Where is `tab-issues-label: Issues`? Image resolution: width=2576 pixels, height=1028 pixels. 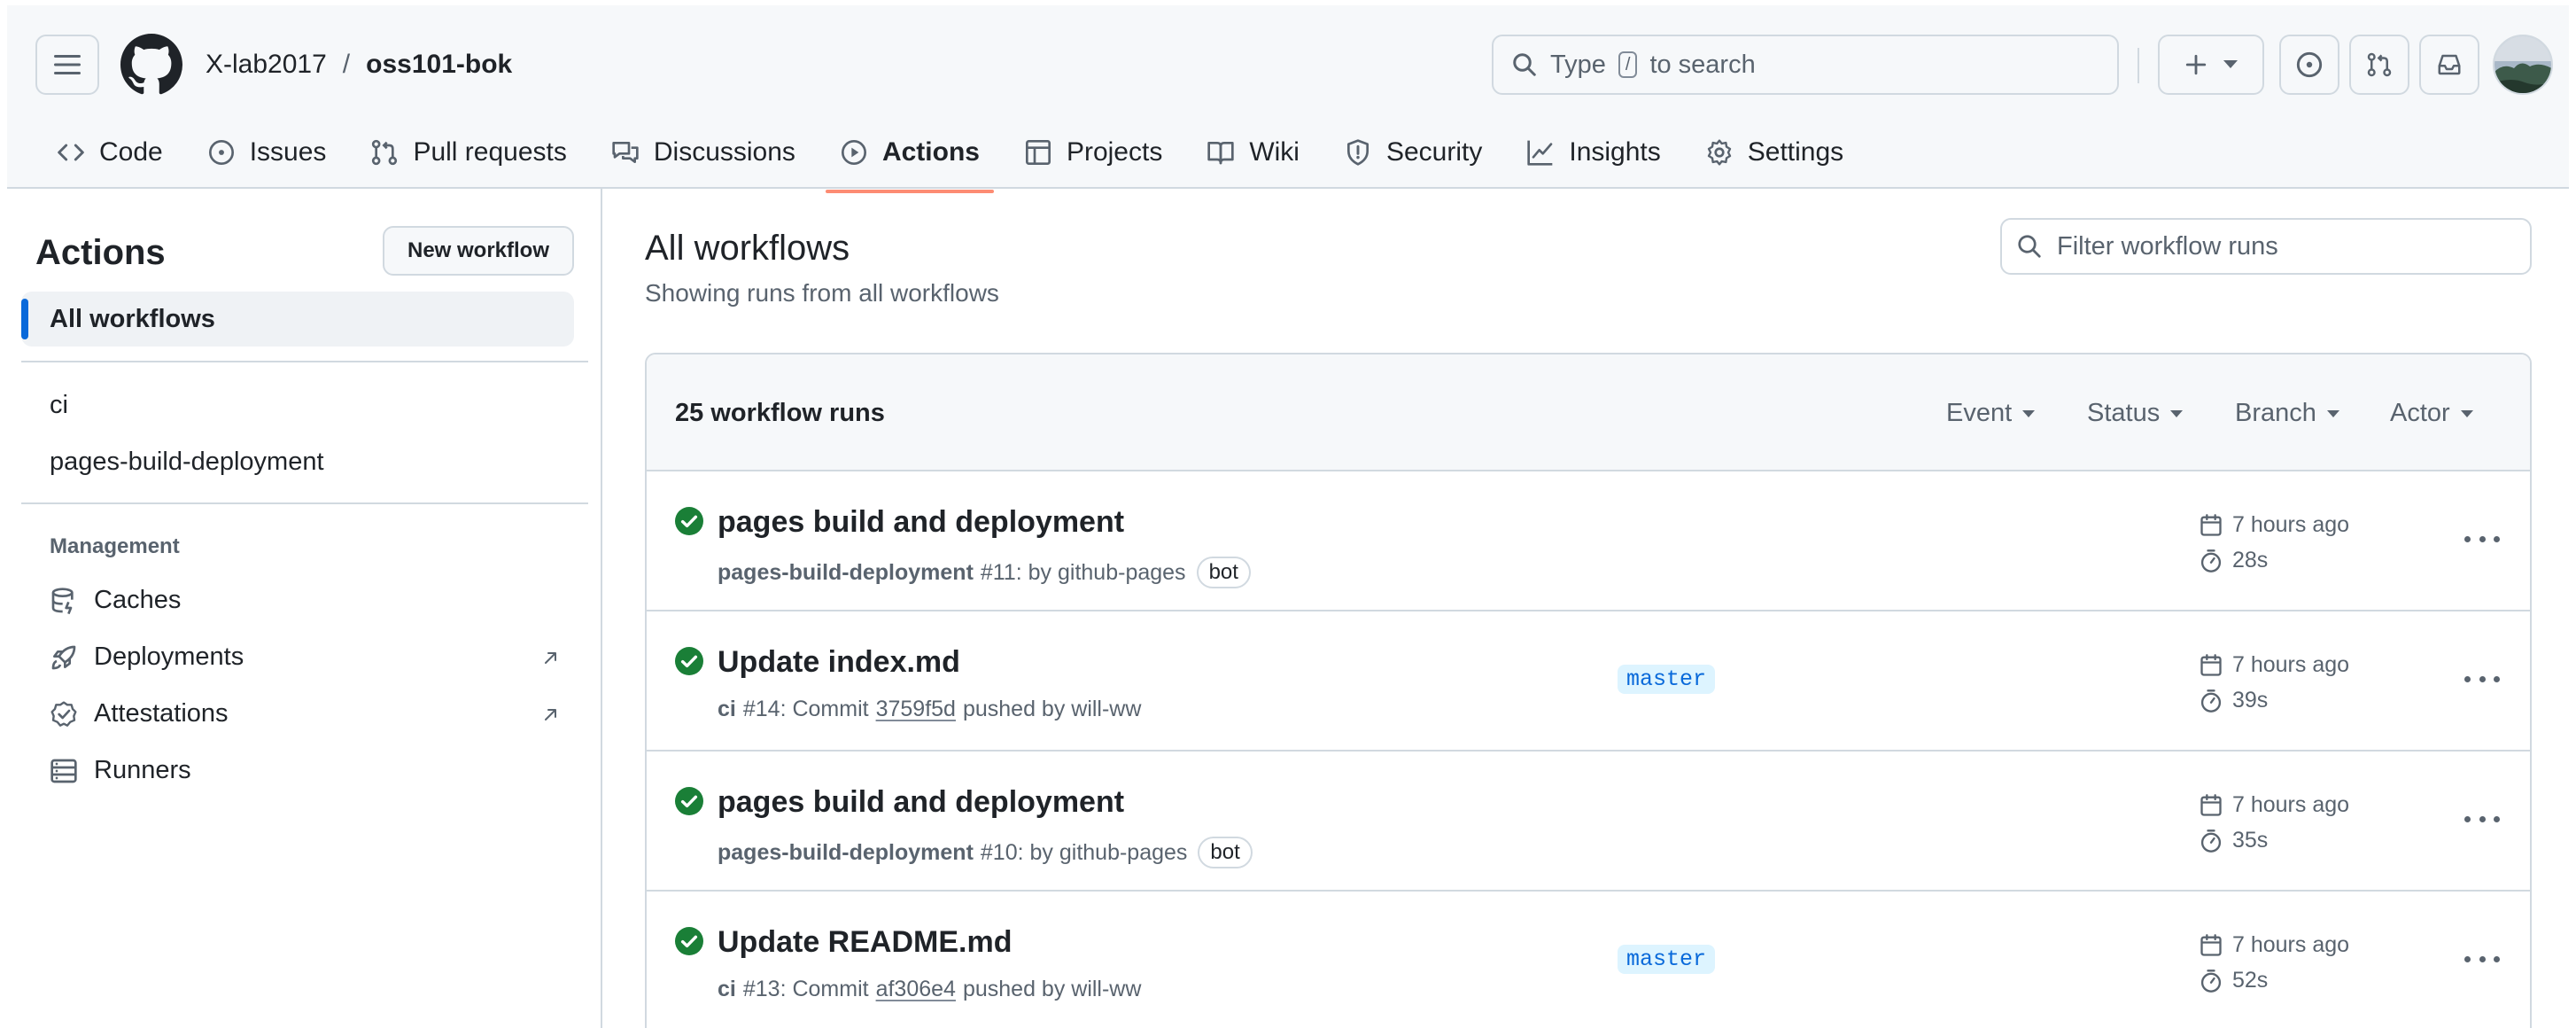 tab-issues-label: Issues is located at coordinates (288, 152).